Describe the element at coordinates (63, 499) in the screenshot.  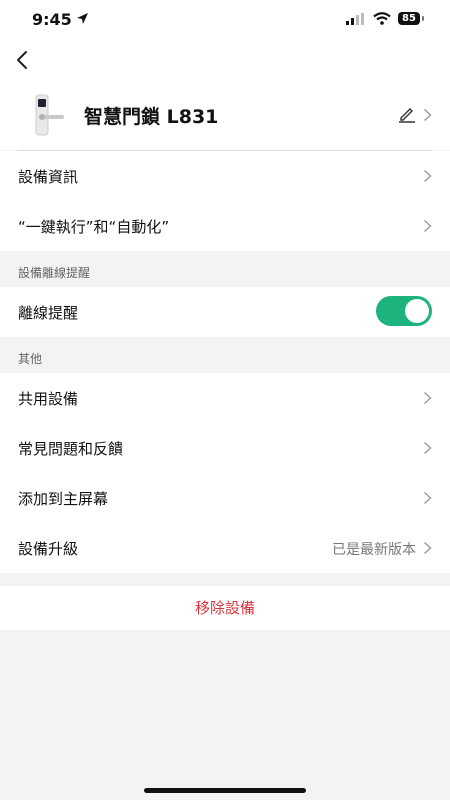
I see `row-label: 添加到主屏幕` at that location.